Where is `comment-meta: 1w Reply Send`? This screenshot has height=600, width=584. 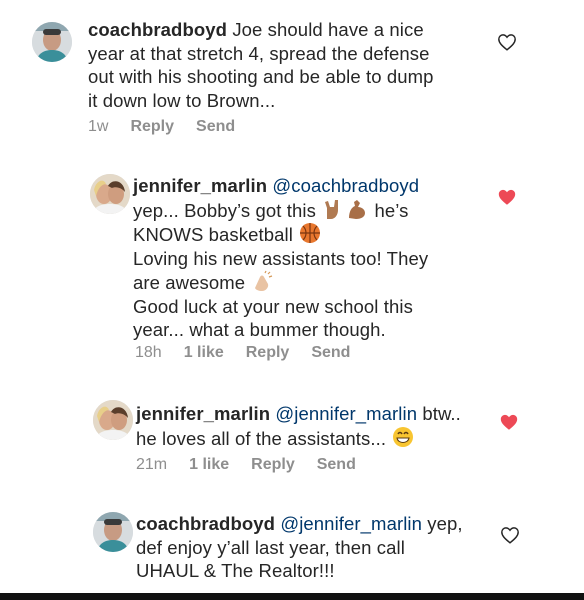 comment-meta: 1w Reply Send is located at coordinates (161, 127).